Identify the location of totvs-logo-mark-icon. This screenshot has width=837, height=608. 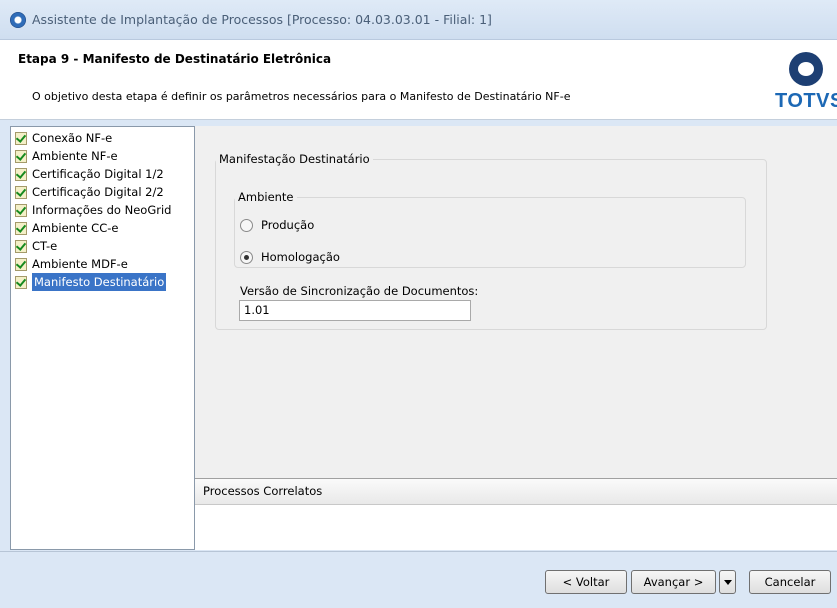
(806, 69).